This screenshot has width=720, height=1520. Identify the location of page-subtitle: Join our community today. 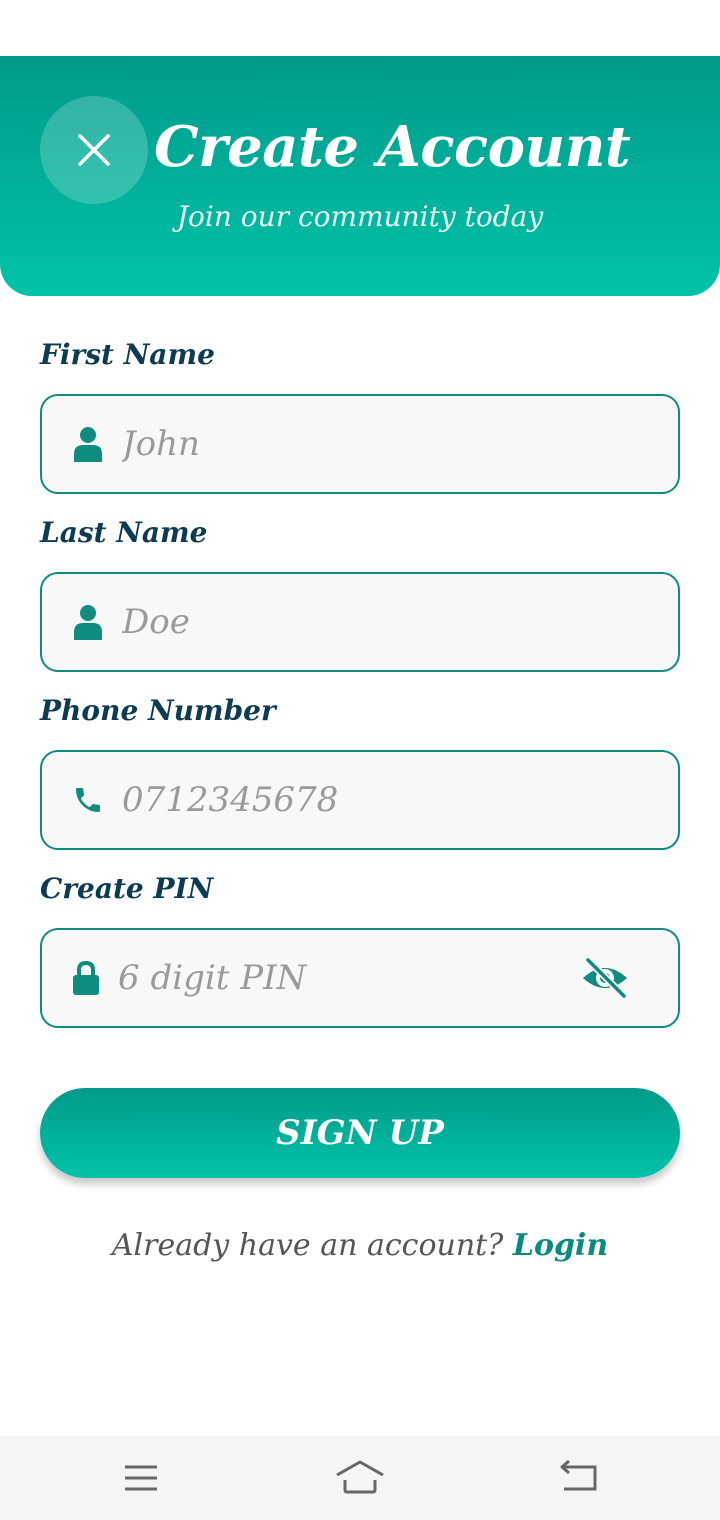
(360, 216).